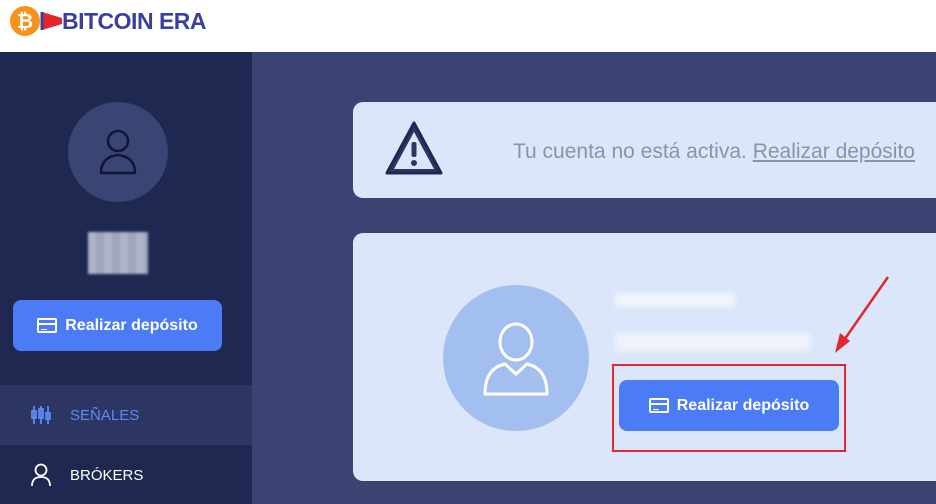 The height and width of the screenshot is (504, 936). I want to click on bitcoin-coin-icon: ₿, so click(25, 21).